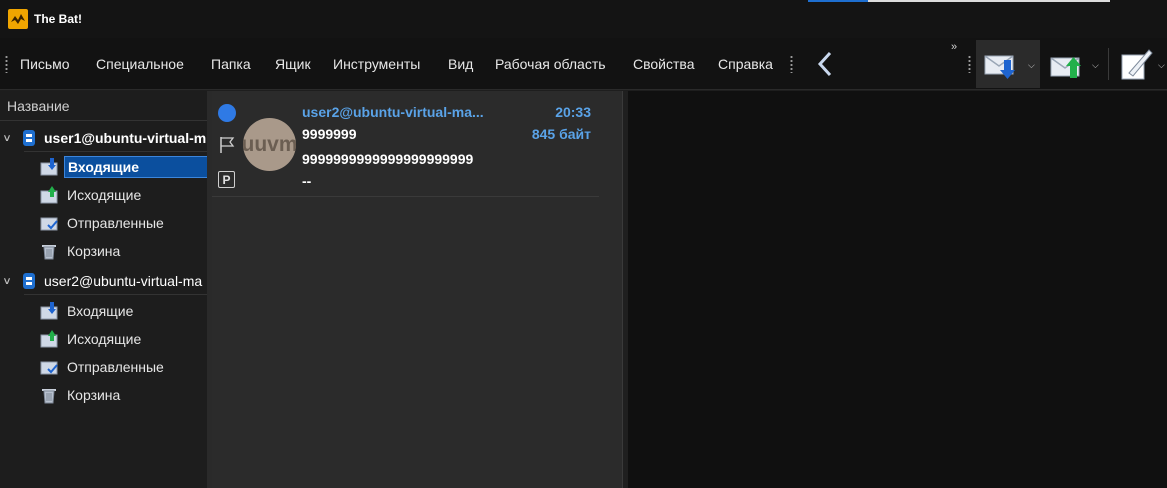 The width and height of the screenshot is (1167, 488). What do you see at coordinates (388, 159) in the screenshot?
I see `preview-line: 9999999999999999999999` at bounding box center [388, 159].